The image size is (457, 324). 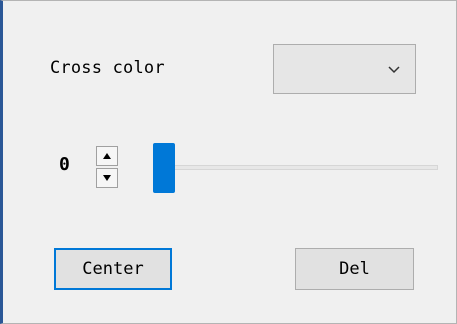 I want to click on chevron-down-icon, so click(x=394, y=70).